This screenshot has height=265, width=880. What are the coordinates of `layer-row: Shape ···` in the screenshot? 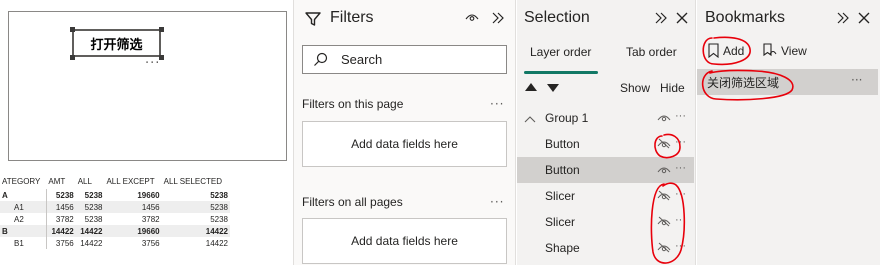 It's located at (605, 248).